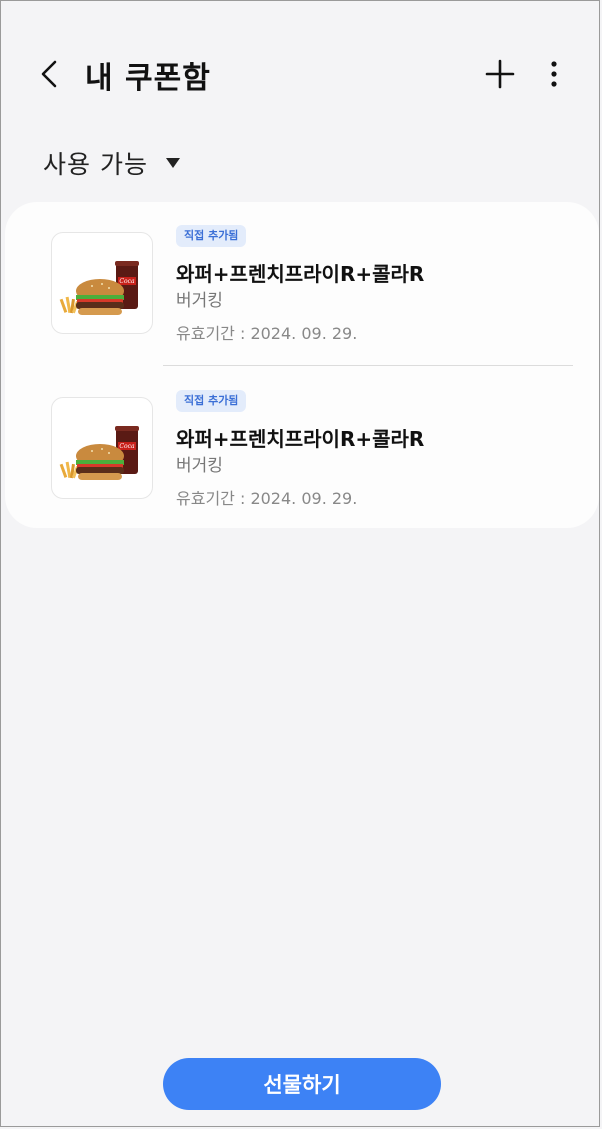  I want to click on status-filter-label: 사용 가능, so click(95, 164).